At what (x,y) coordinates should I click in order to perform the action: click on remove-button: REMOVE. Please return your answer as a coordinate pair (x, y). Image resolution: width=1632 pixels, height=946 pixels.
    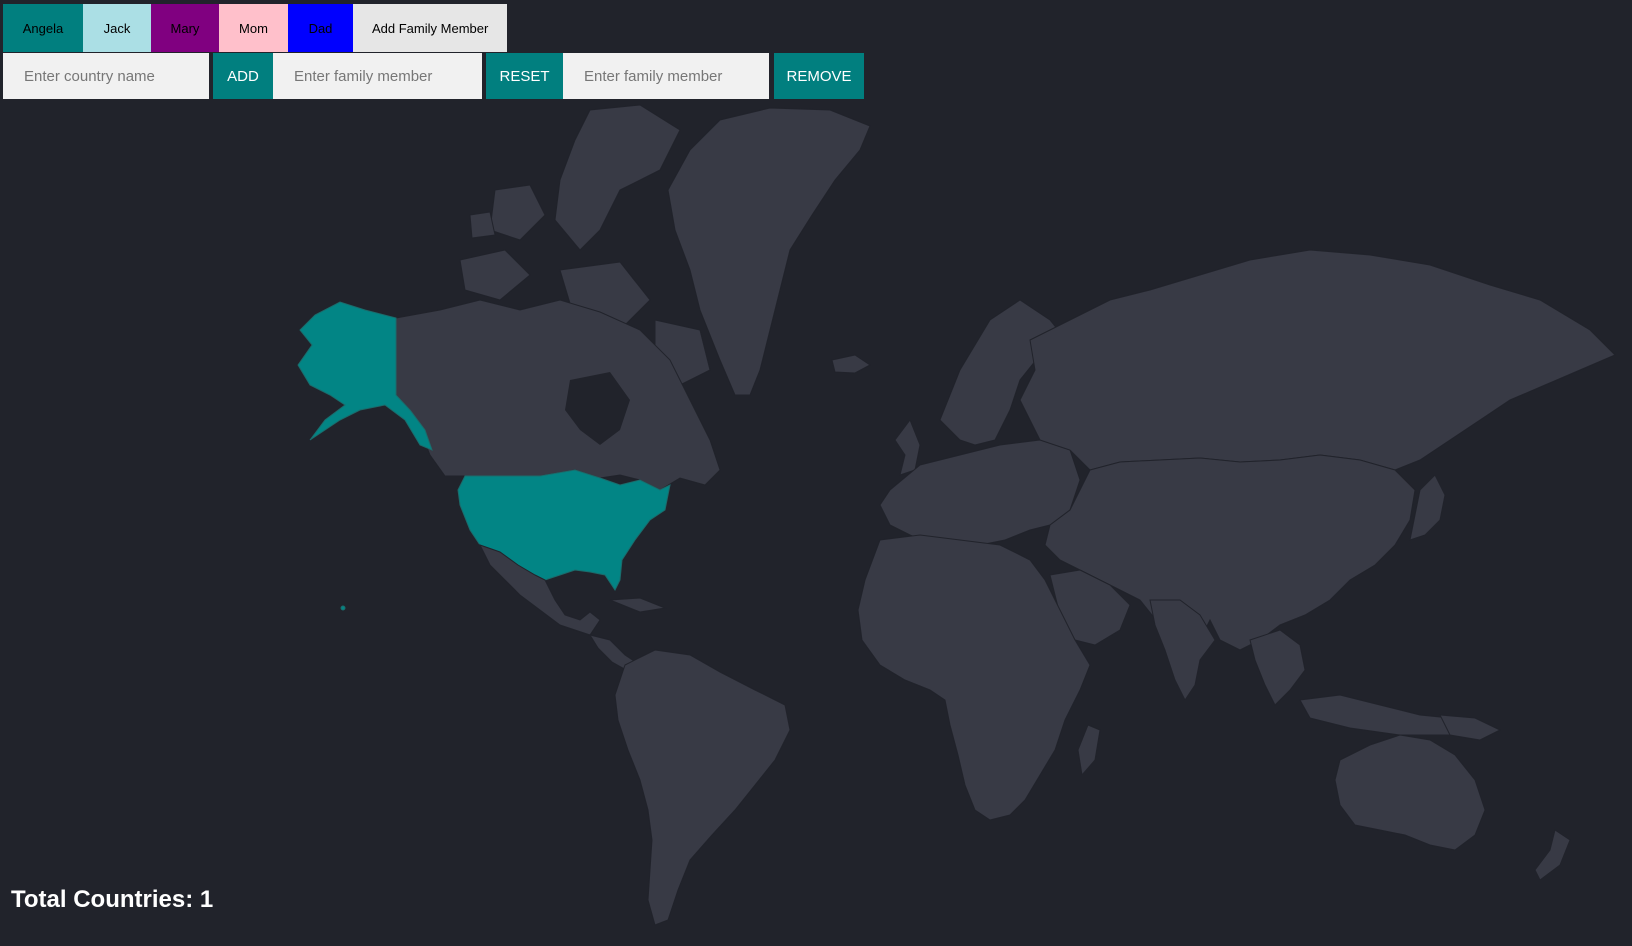
    Looking at the image, I should click on (819, 76).